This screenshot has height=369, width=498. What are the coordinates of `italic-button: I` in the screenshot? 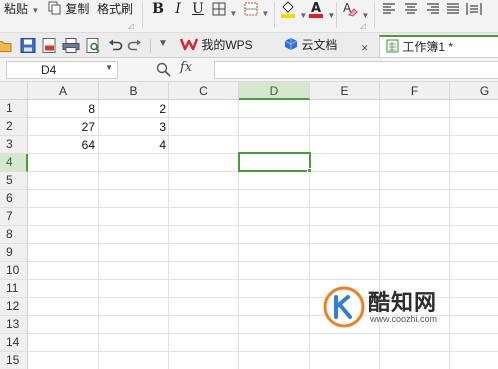 It's located at (178, 9).